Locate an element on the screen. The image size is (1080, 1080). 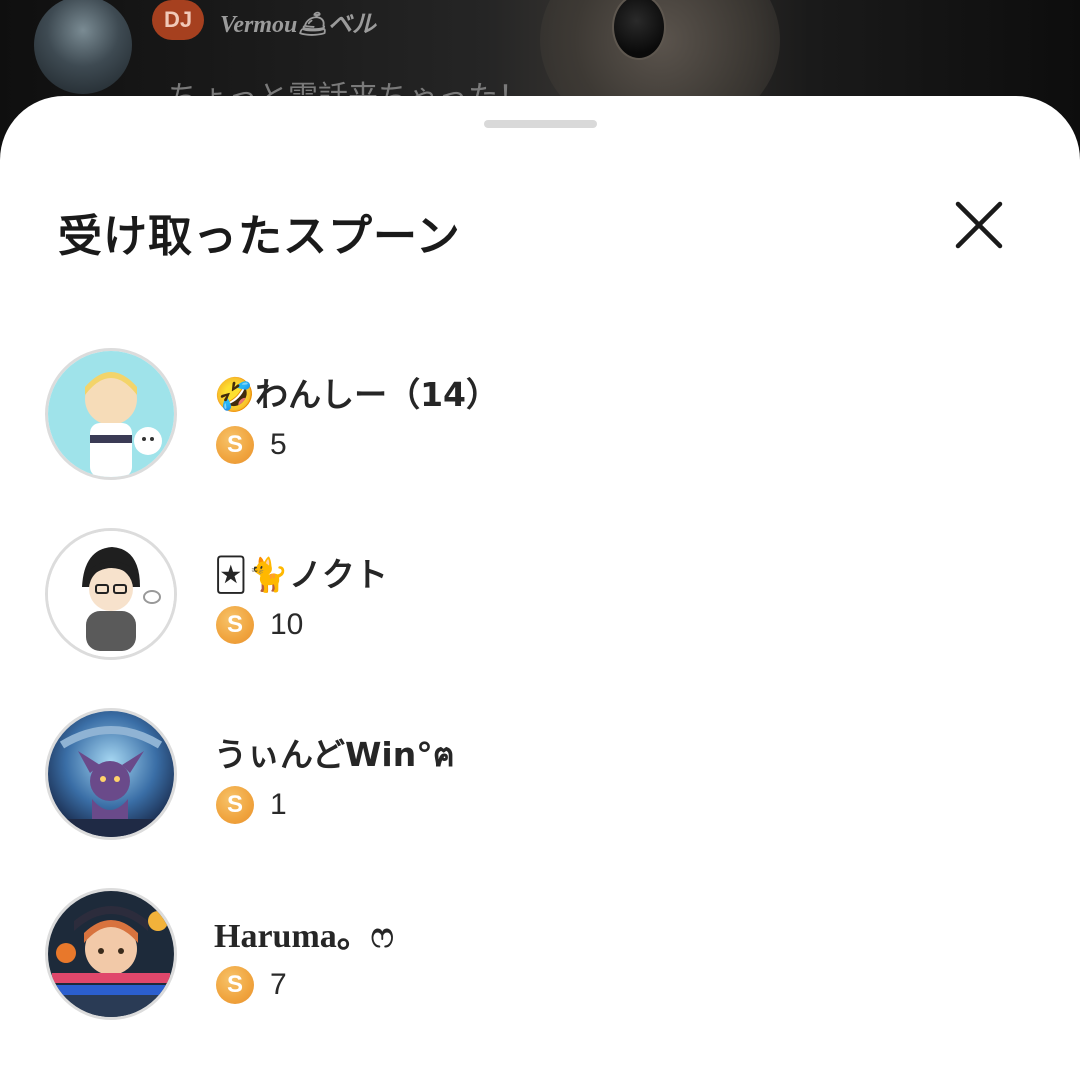
close-icon is located at coordinates (979, 225).